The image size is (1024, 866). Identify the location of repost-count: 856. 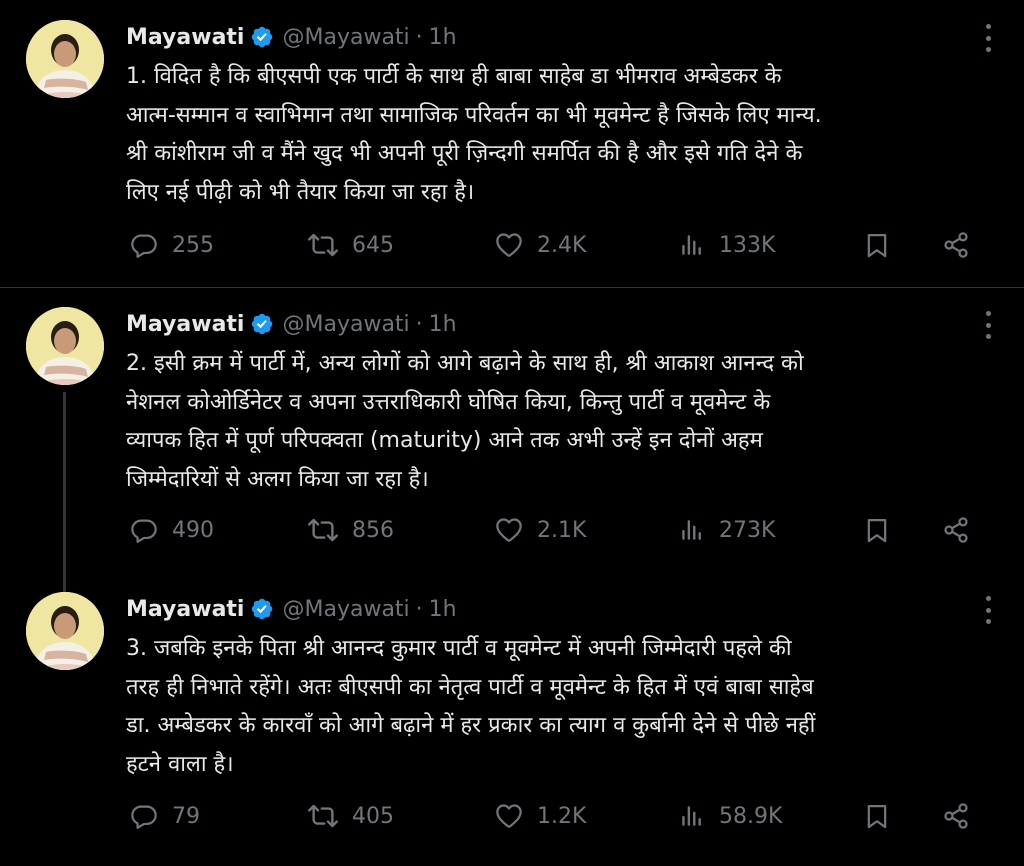
(373, 530).